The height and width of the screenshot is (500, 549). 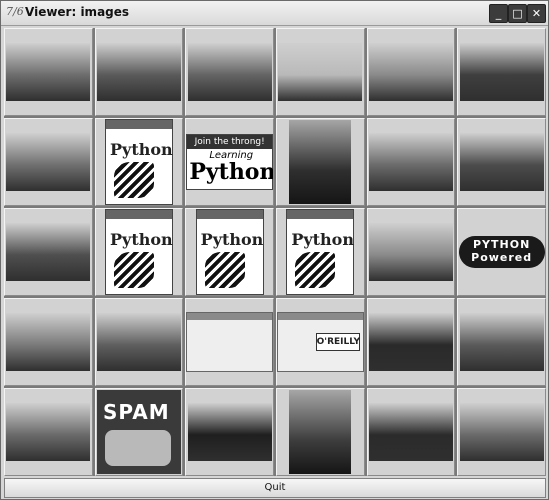 I want to click on thumb-python-book-4: Python, so click(x=320, y=252).